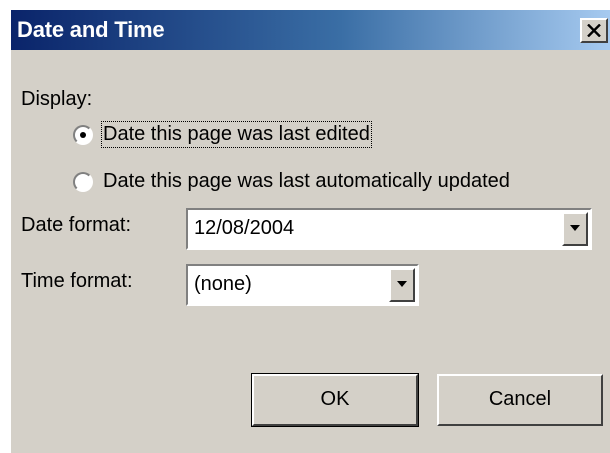 The height and width of the screenshot is (453, 610). Describe the element at coordinates (236, 134) in the screenshot. I see `radio-last-edited-label: Date this page was last edited` at that location.